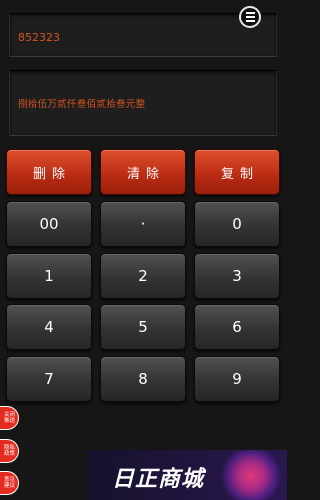 The width and height of the screenshot is (320, 500). What do you see at coordinates (143, 35) in the screenshot?
I see `number-display: 852323` at bounding box center [143, 35].